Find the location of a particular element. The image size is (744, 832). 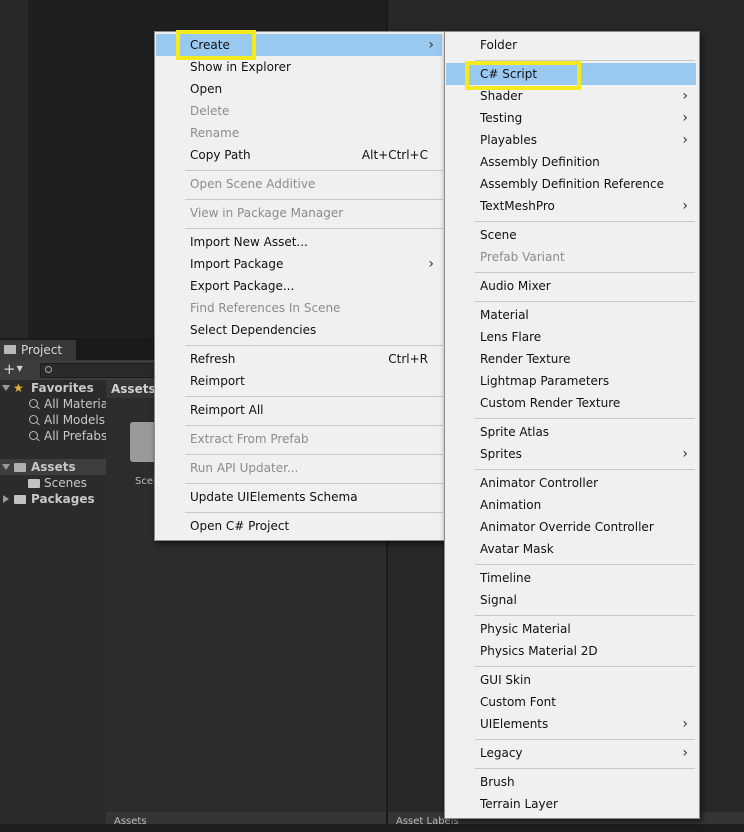

submenu-item-physic-material: Physic Material is located at coordinates (571, 629).